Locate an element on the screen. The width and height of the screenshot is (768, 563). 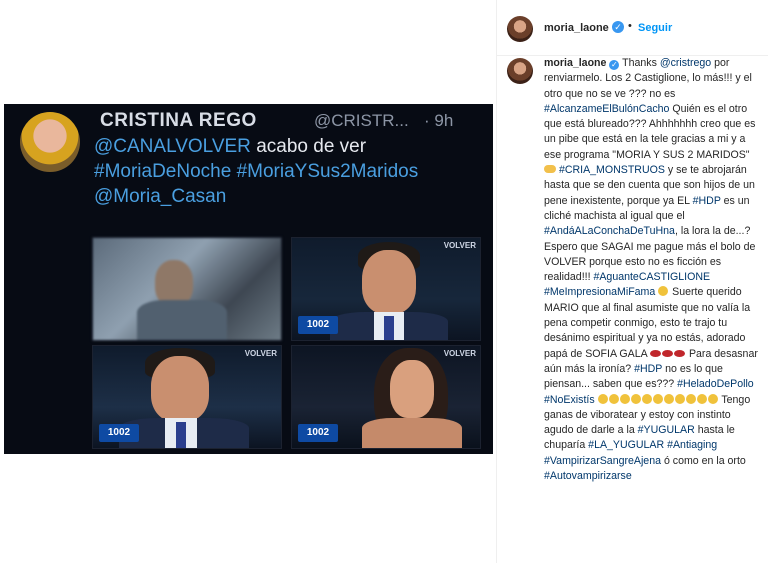
tv-still-man-1: VOLVER 1002 is located at coordinates (386, 289).